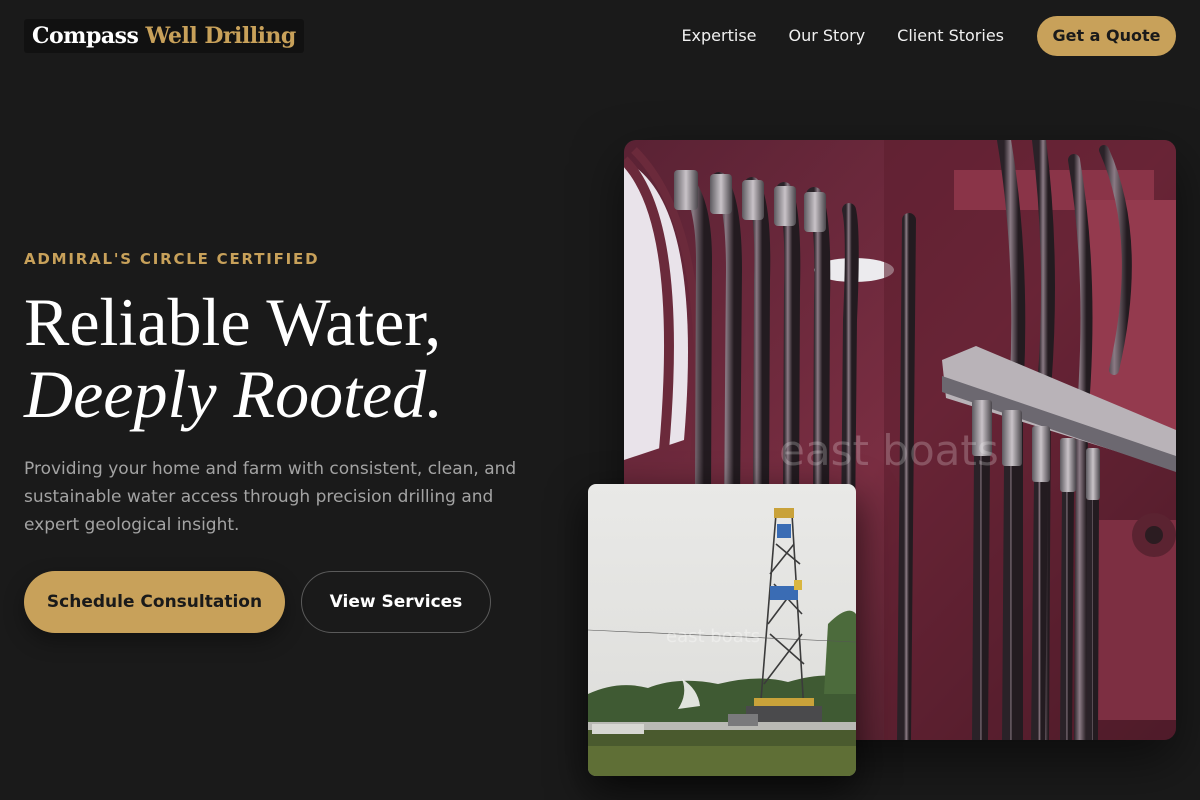  I want to click on certification-eyebrow: ADMIRAL'S CIRCLE CERTIFIED, so click(172, 259).